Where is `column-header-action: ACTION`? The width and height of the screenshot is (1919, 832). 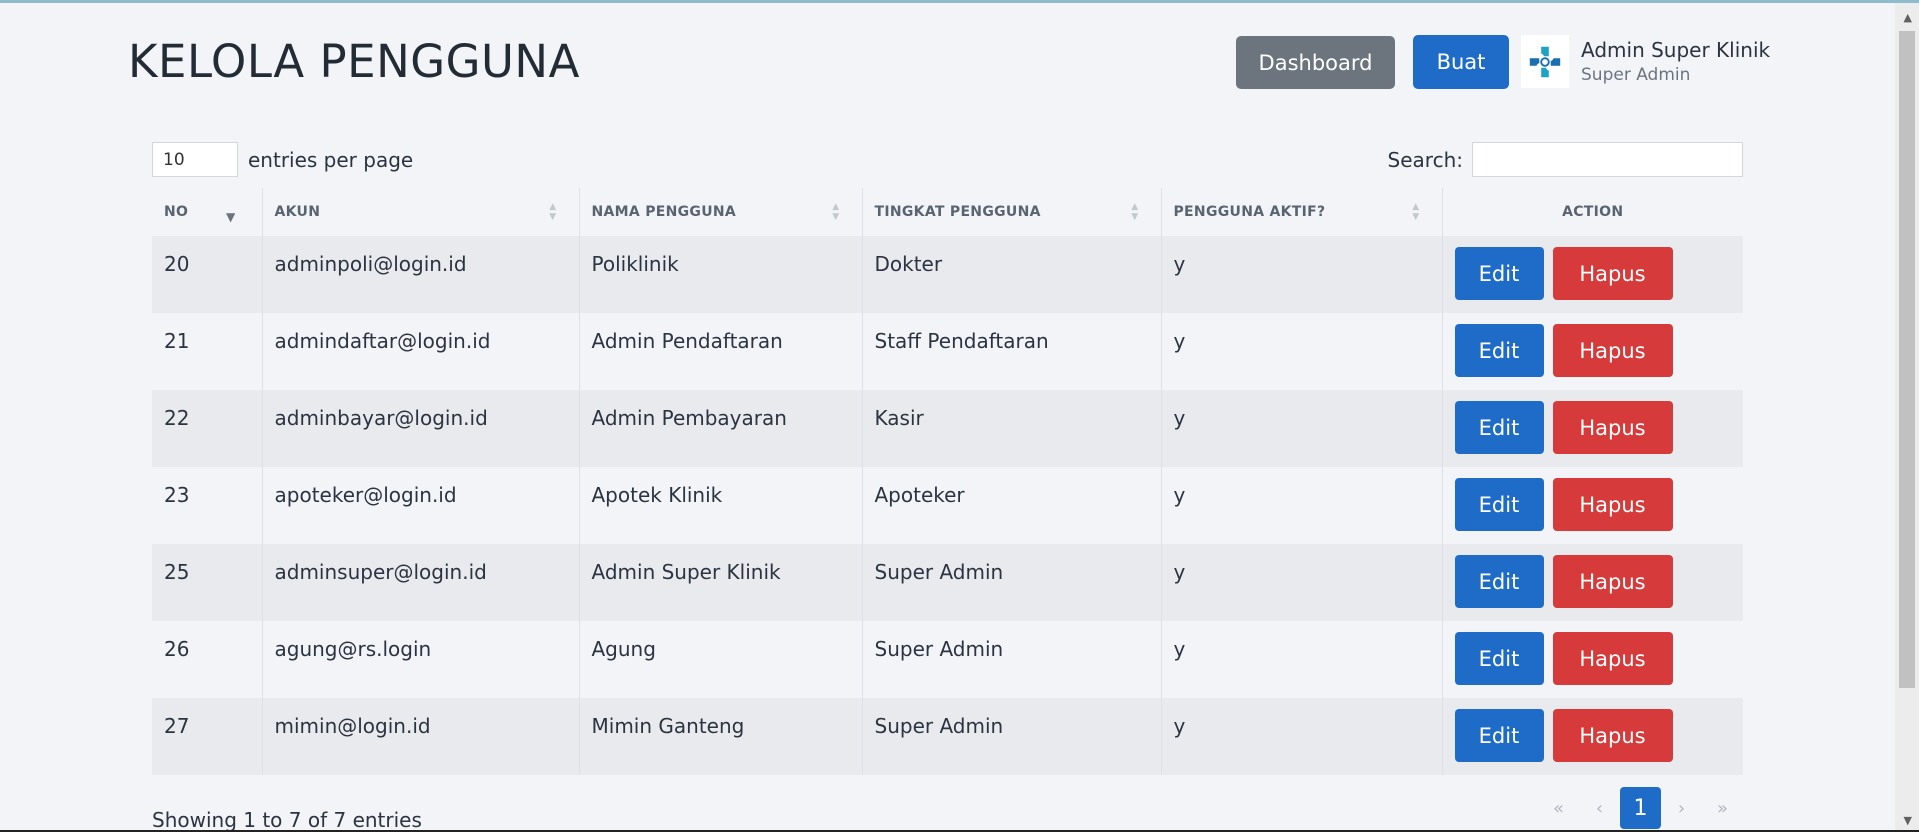
column-header-action: ACTION is located at coordinates (1592, 212).